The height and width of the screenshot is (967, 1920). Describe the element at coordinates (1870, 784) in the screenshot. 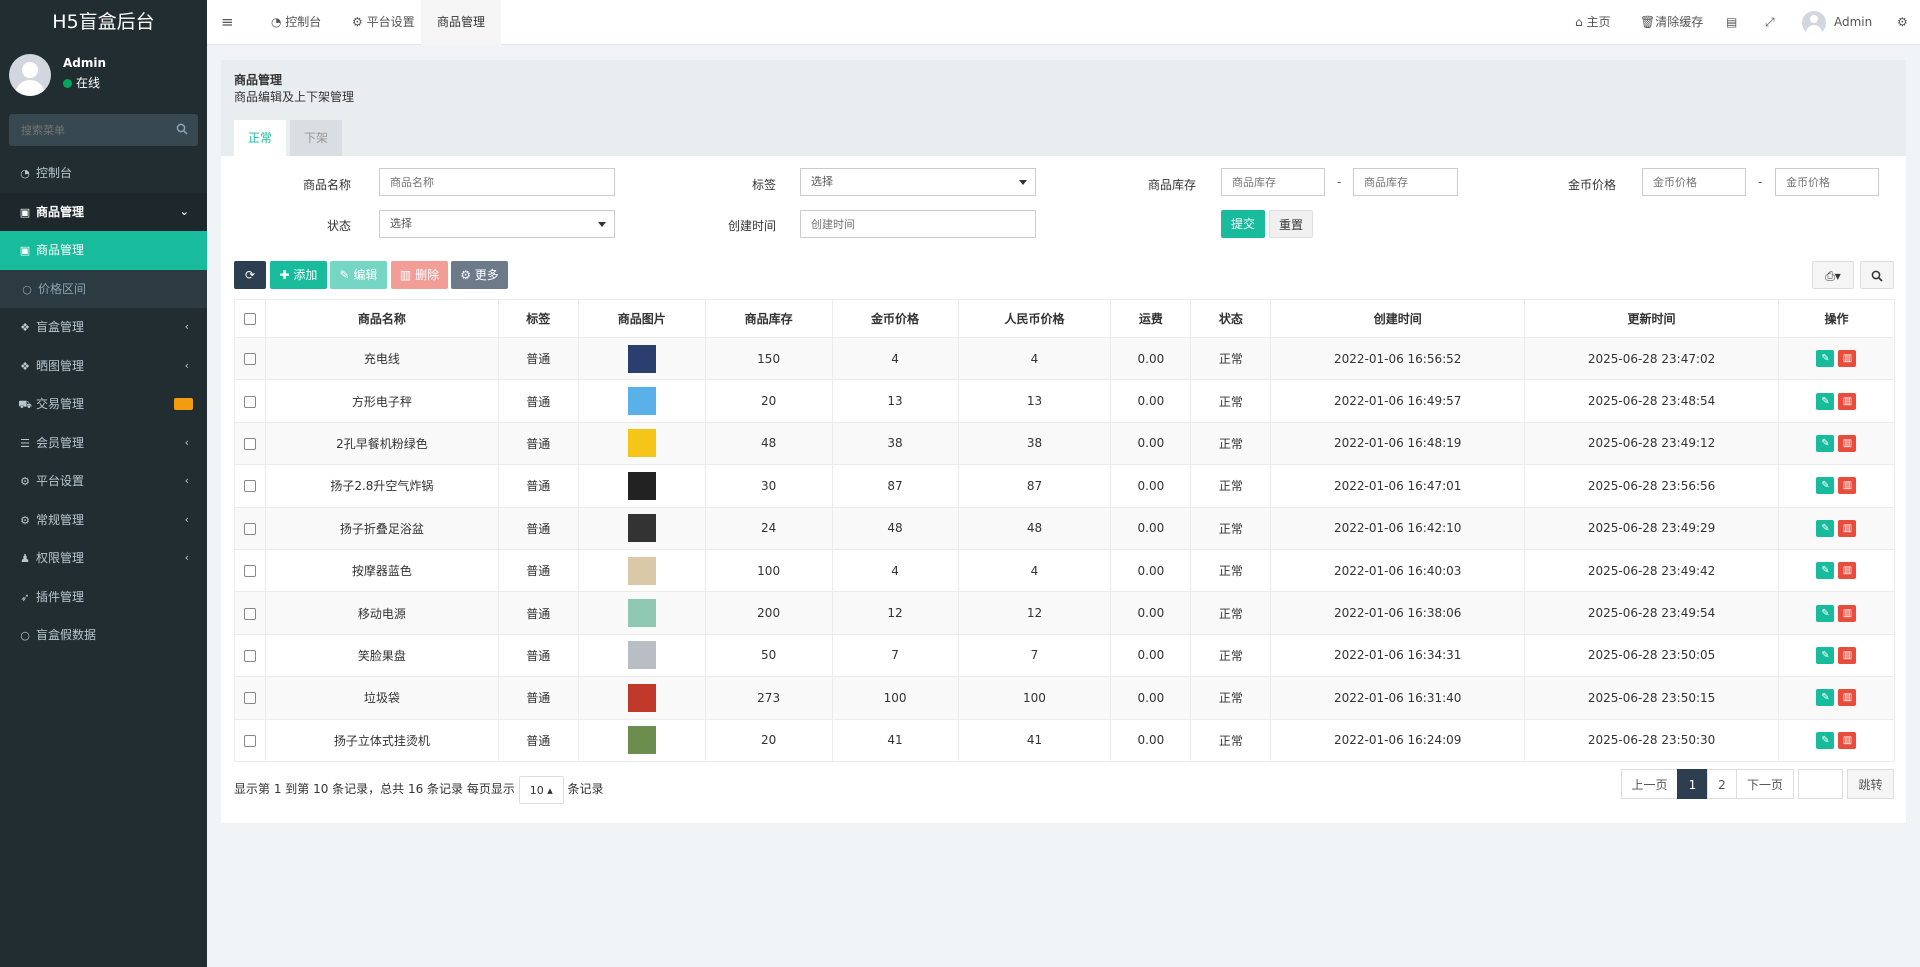

I see `jump-button: 跳转` at that location.